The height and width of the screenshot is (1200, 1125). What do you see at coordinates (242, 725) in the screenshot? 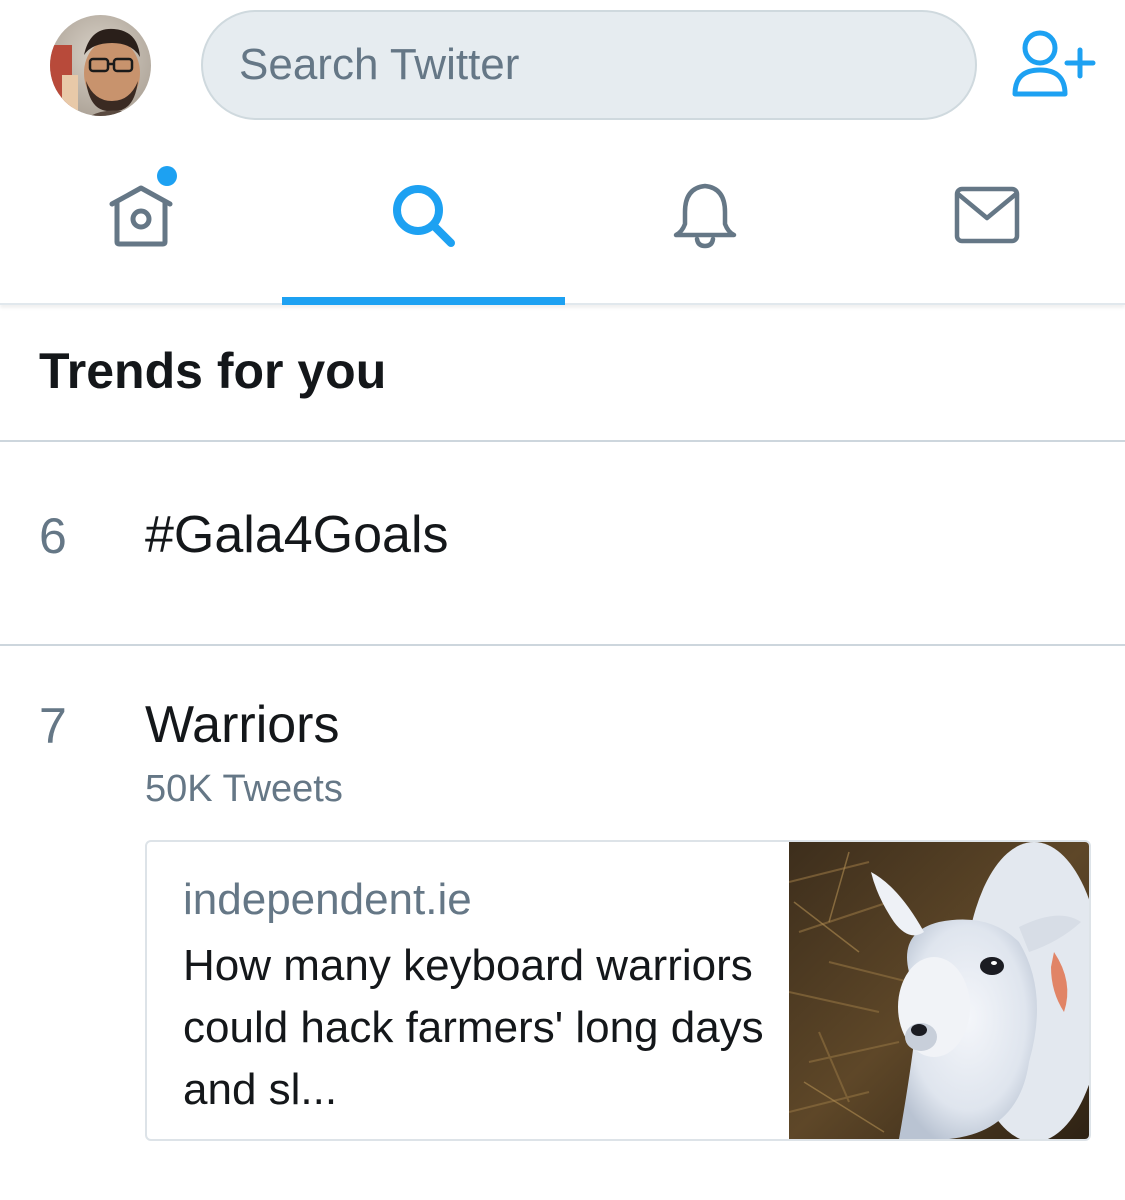
I see `trend-name: Warriors` at bounding box center [242, 725].